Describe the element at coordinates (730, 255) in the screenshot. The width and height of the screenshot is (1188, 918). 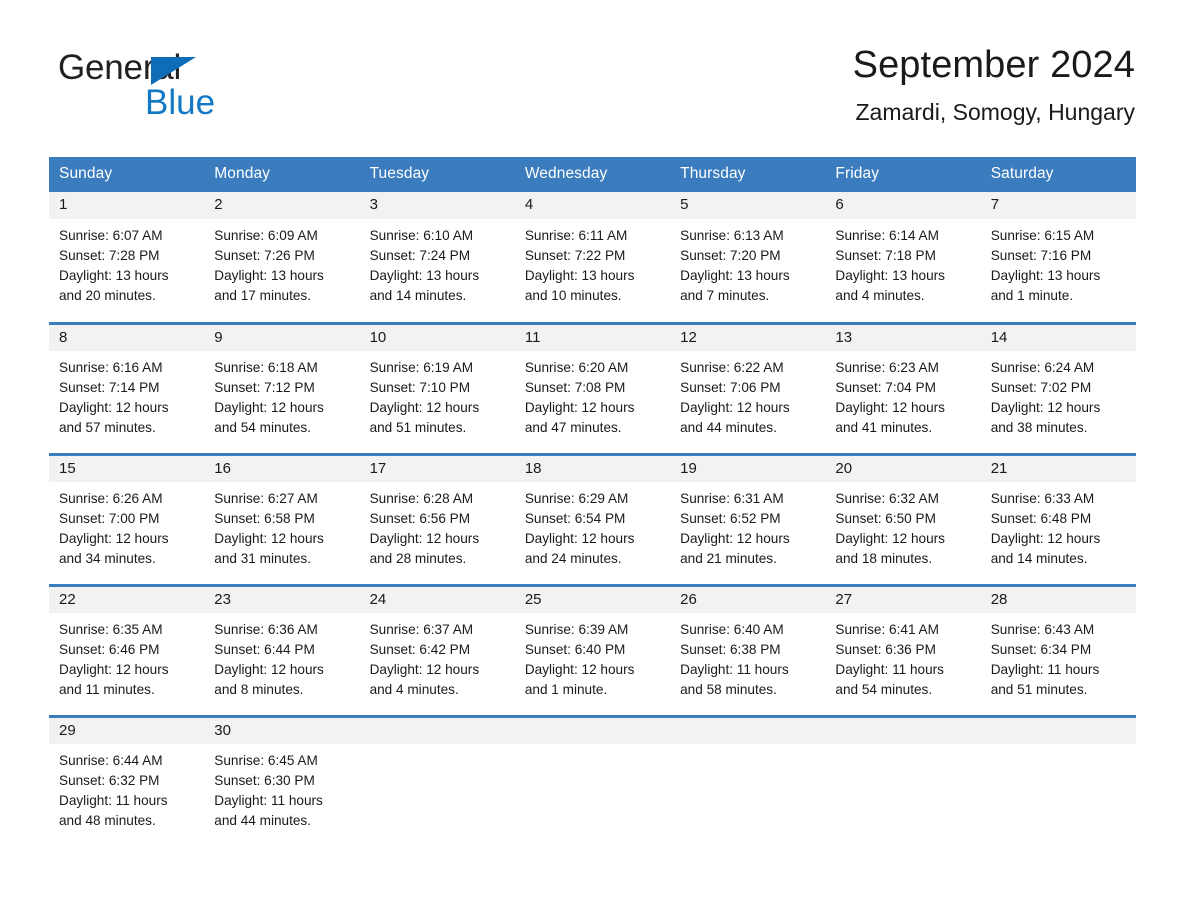
I see `sunset-text: Sunset: 7:20 PM` at that location.